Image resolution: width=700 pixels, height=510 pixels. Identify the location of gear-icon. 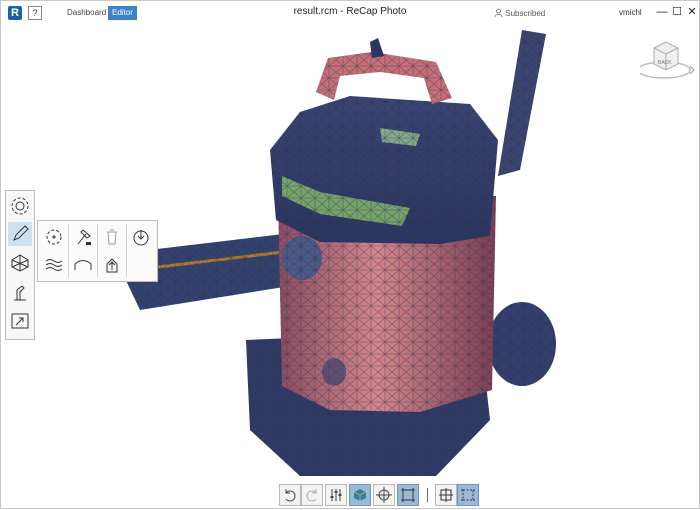
(20, 206).